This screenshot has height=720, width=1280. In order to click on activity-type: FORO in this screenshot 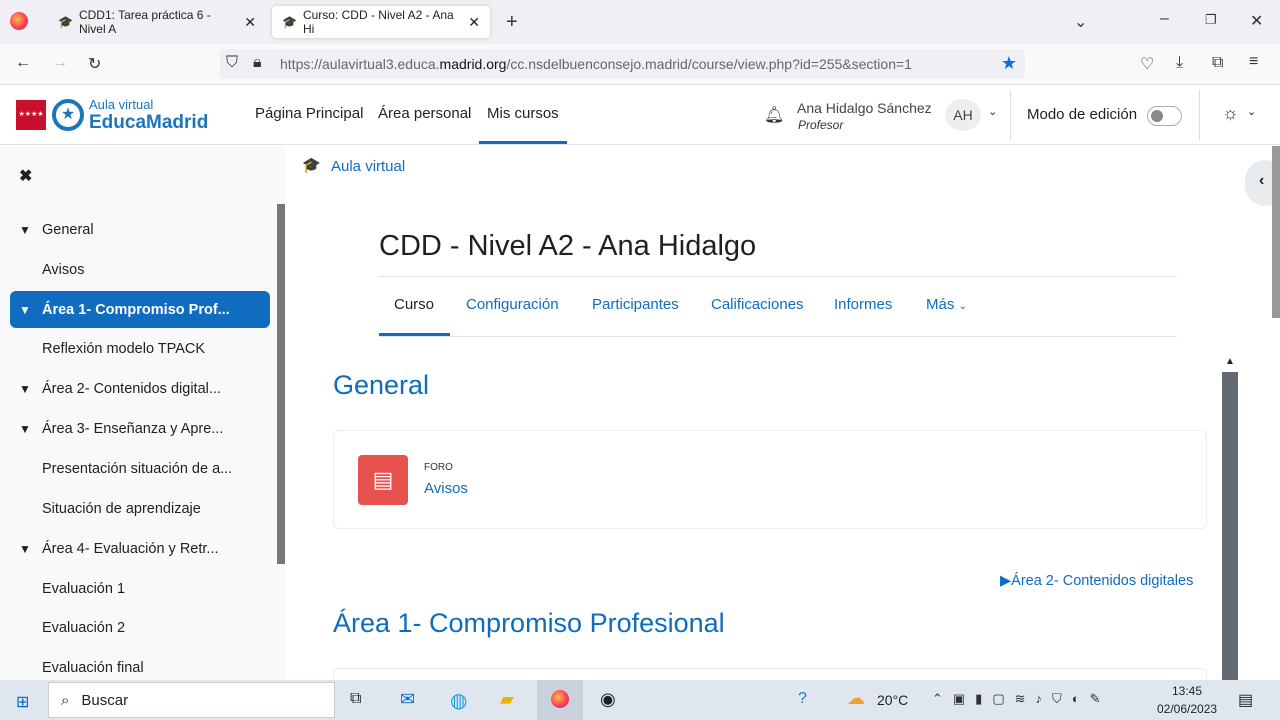, I will do `click(438, 467)`.